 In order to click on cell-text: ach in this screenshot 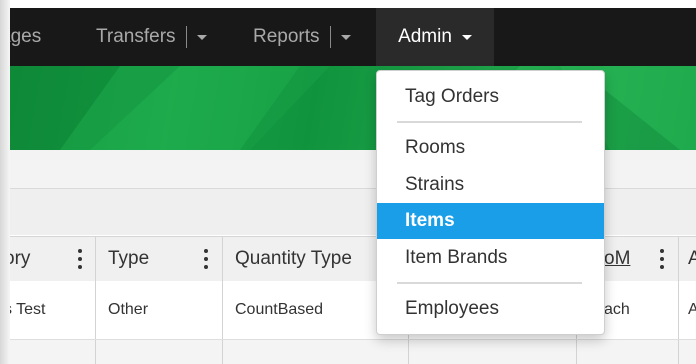, I will do `click(617, 309)`.